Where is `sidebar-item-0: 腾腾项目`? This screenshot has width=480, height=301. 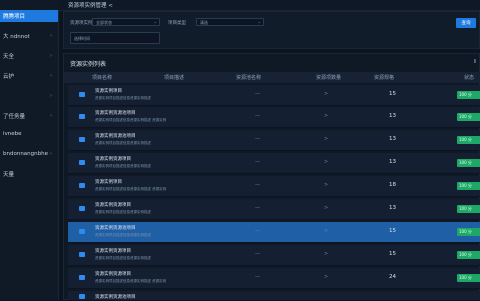 sidebar-item-0: 腾腾项目 is located at coordinates (29, 16).